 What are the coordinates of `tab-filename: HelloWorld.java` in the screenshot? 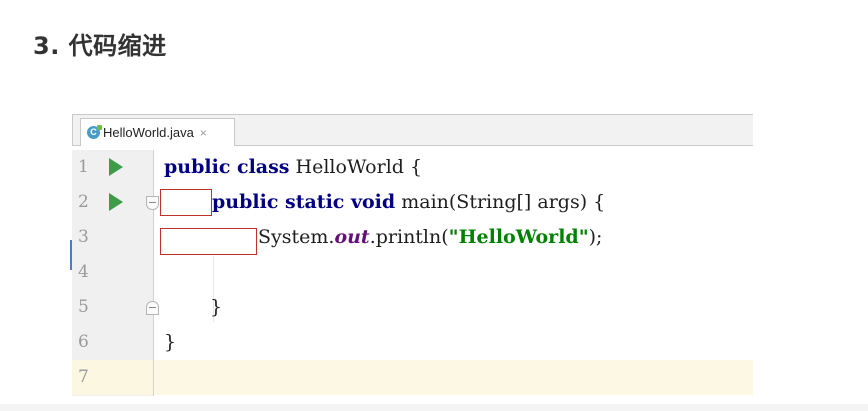 It's located at (148, 132).